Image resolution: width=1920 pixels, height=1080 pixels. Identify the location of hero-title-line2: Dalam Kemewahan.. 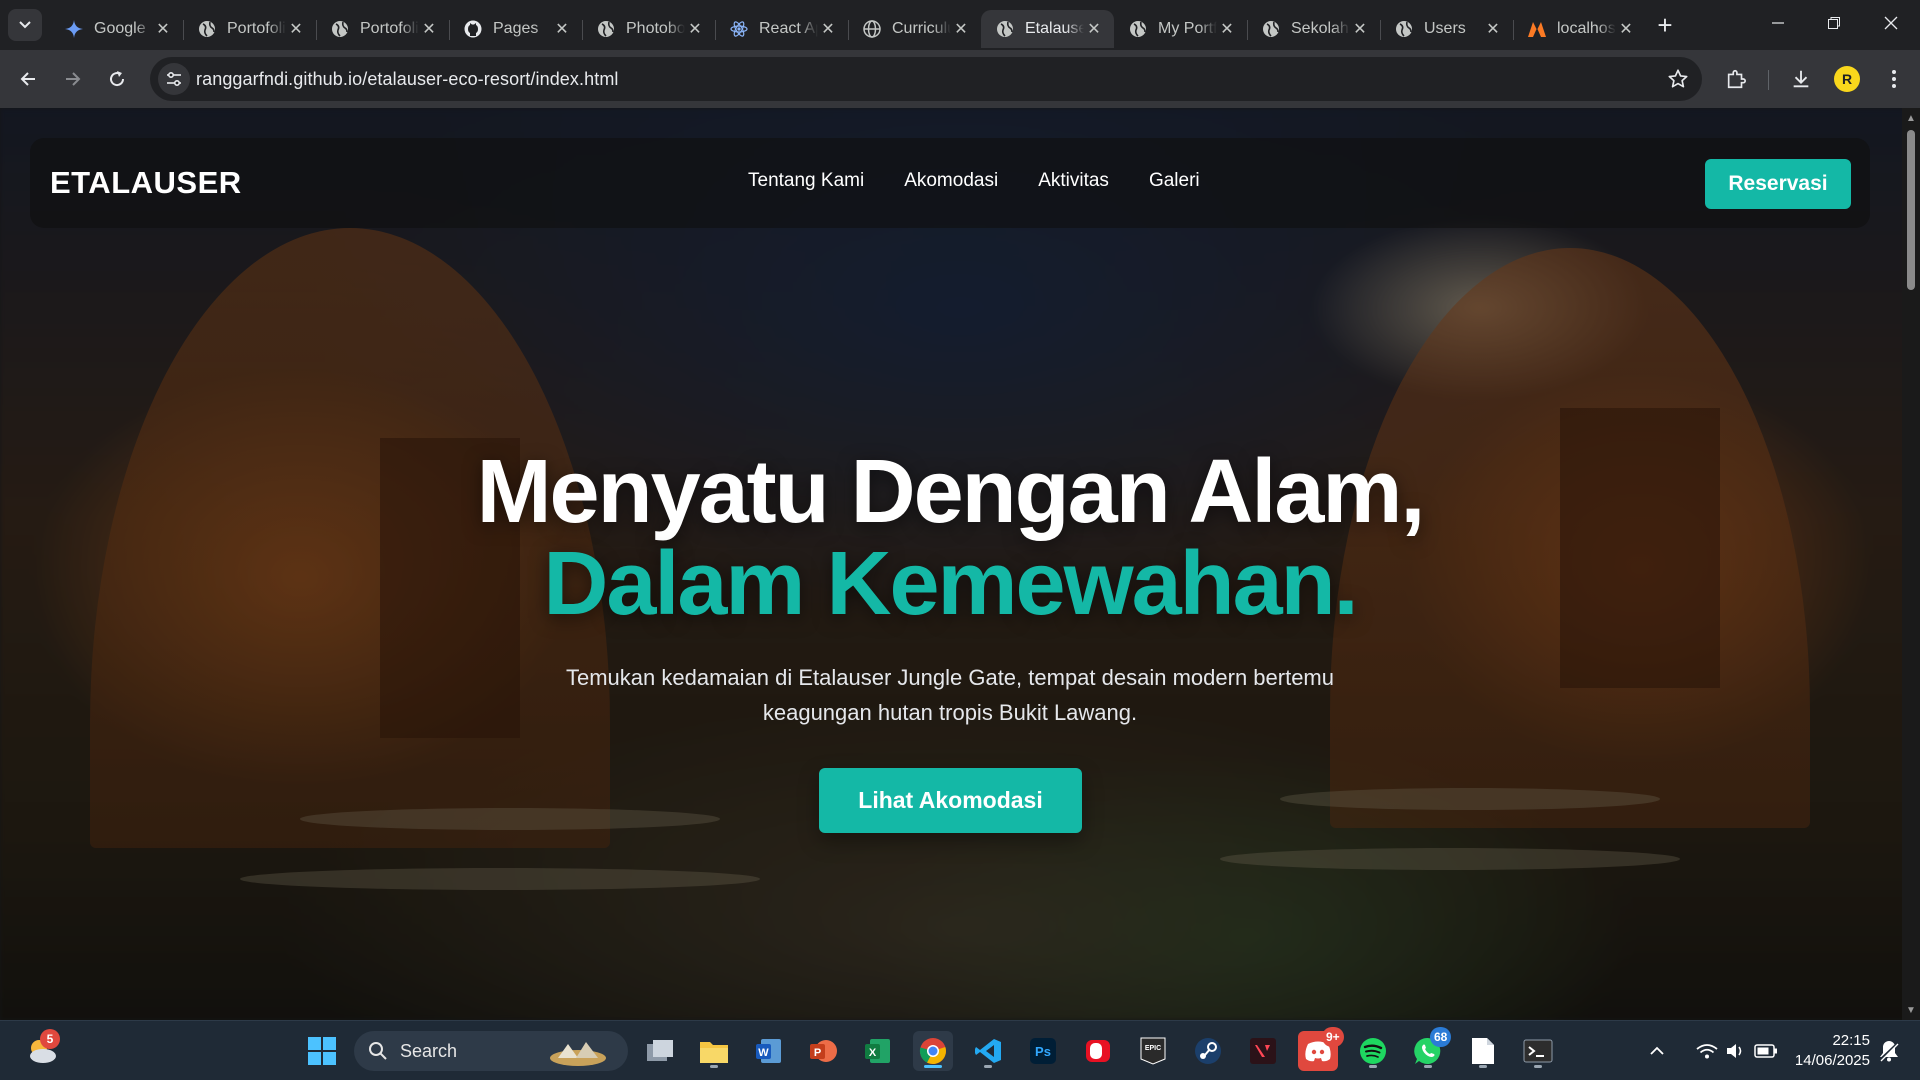
(950, 584).